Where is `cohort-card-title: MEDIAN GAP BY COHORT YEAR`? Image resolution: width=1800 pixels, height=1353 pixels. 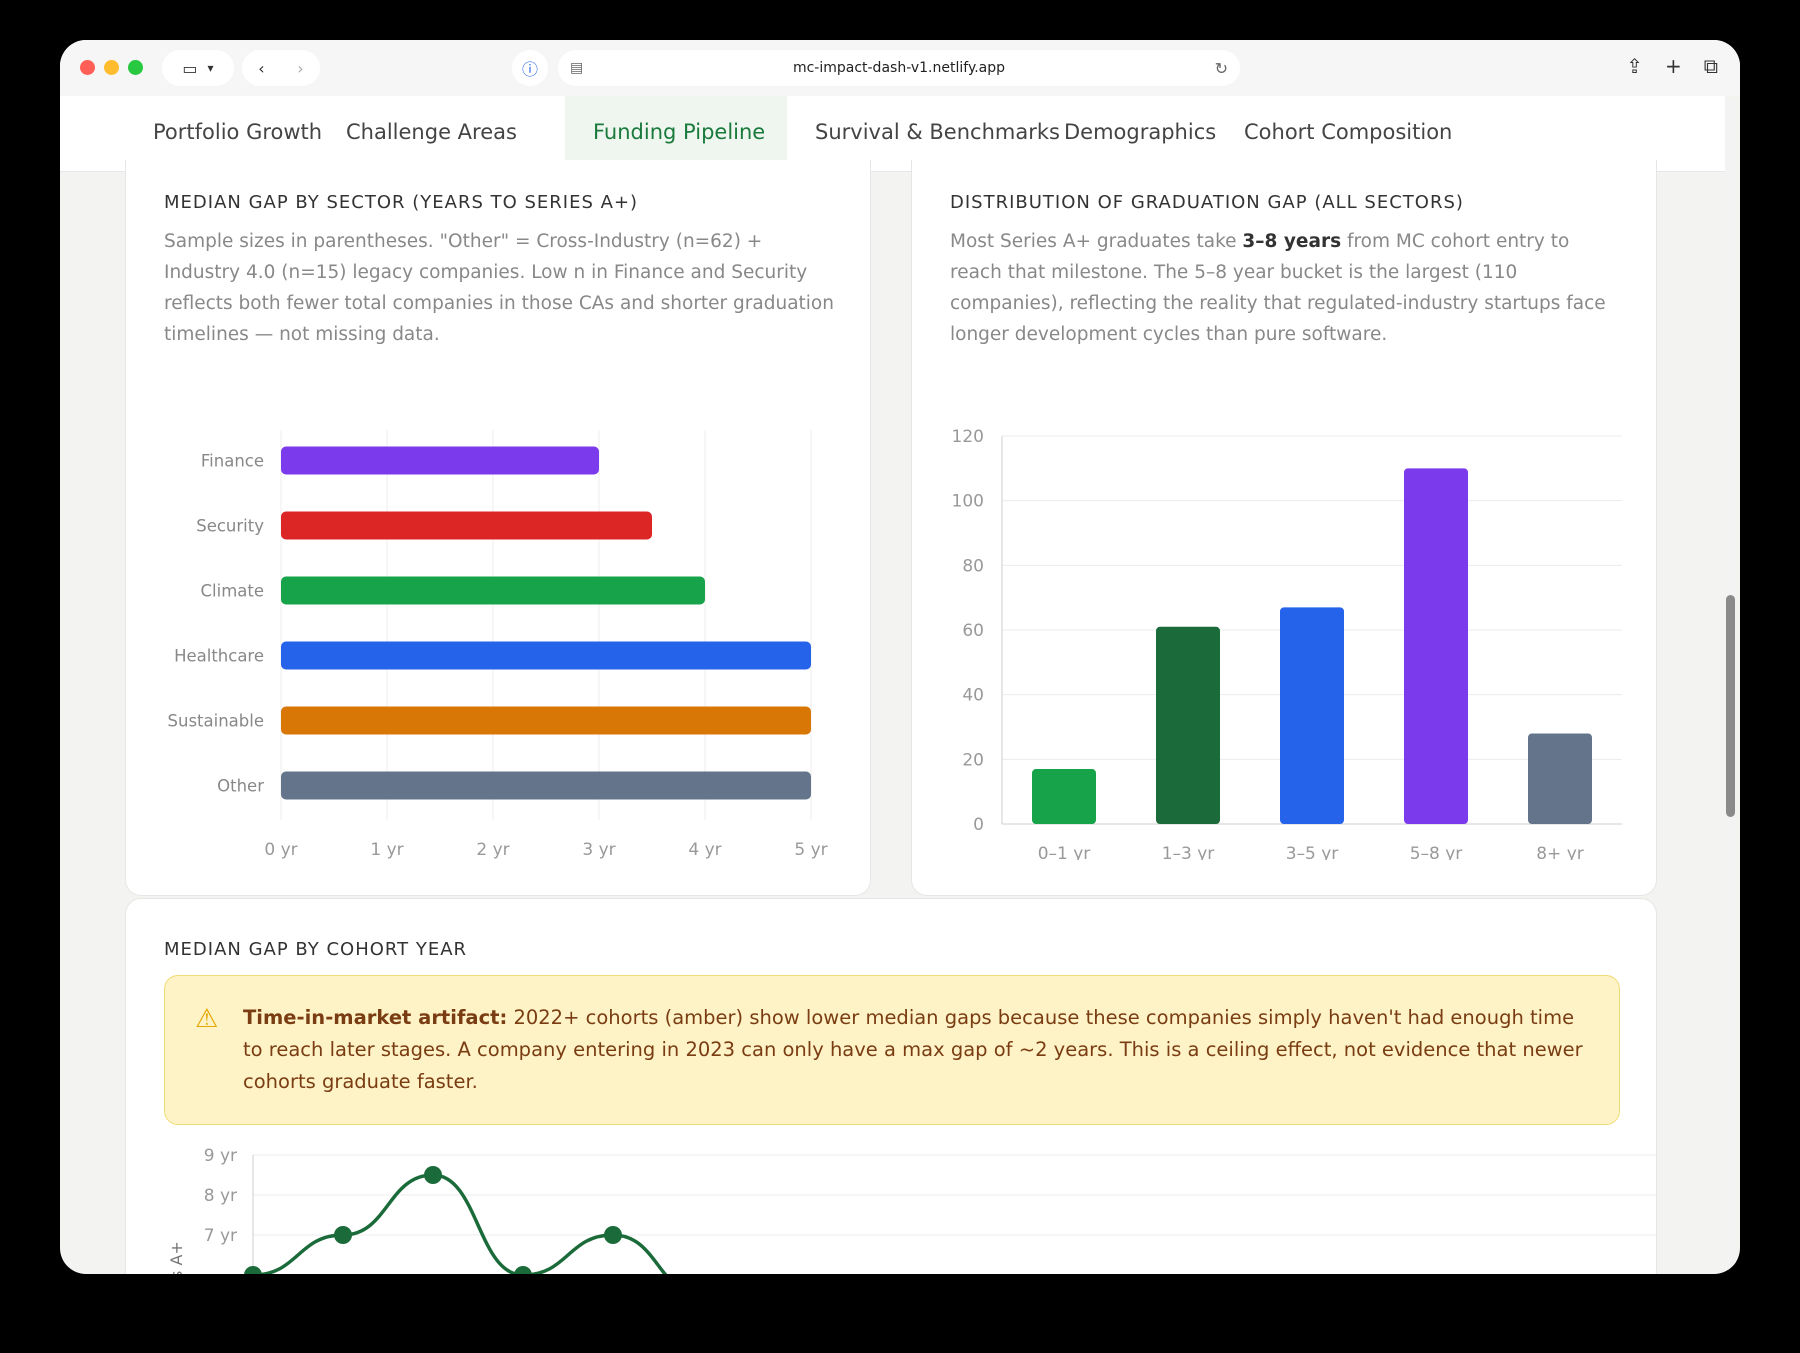 cohort-card-title: MEDIAN GAP BY COHORT YEAR is located at coordinates (316, 949).